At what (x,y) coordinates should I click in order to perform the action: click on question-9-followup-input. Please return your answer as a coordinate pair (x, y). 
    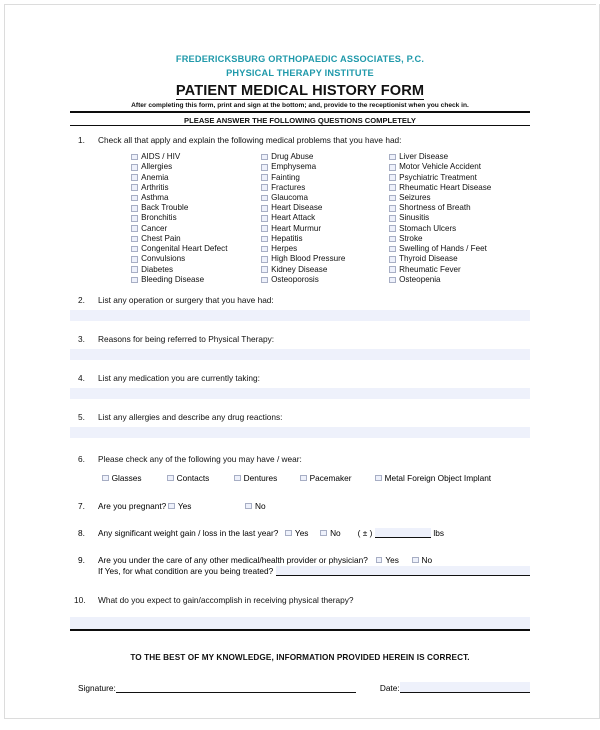
    Looking at the image, I should click on (403, 570).